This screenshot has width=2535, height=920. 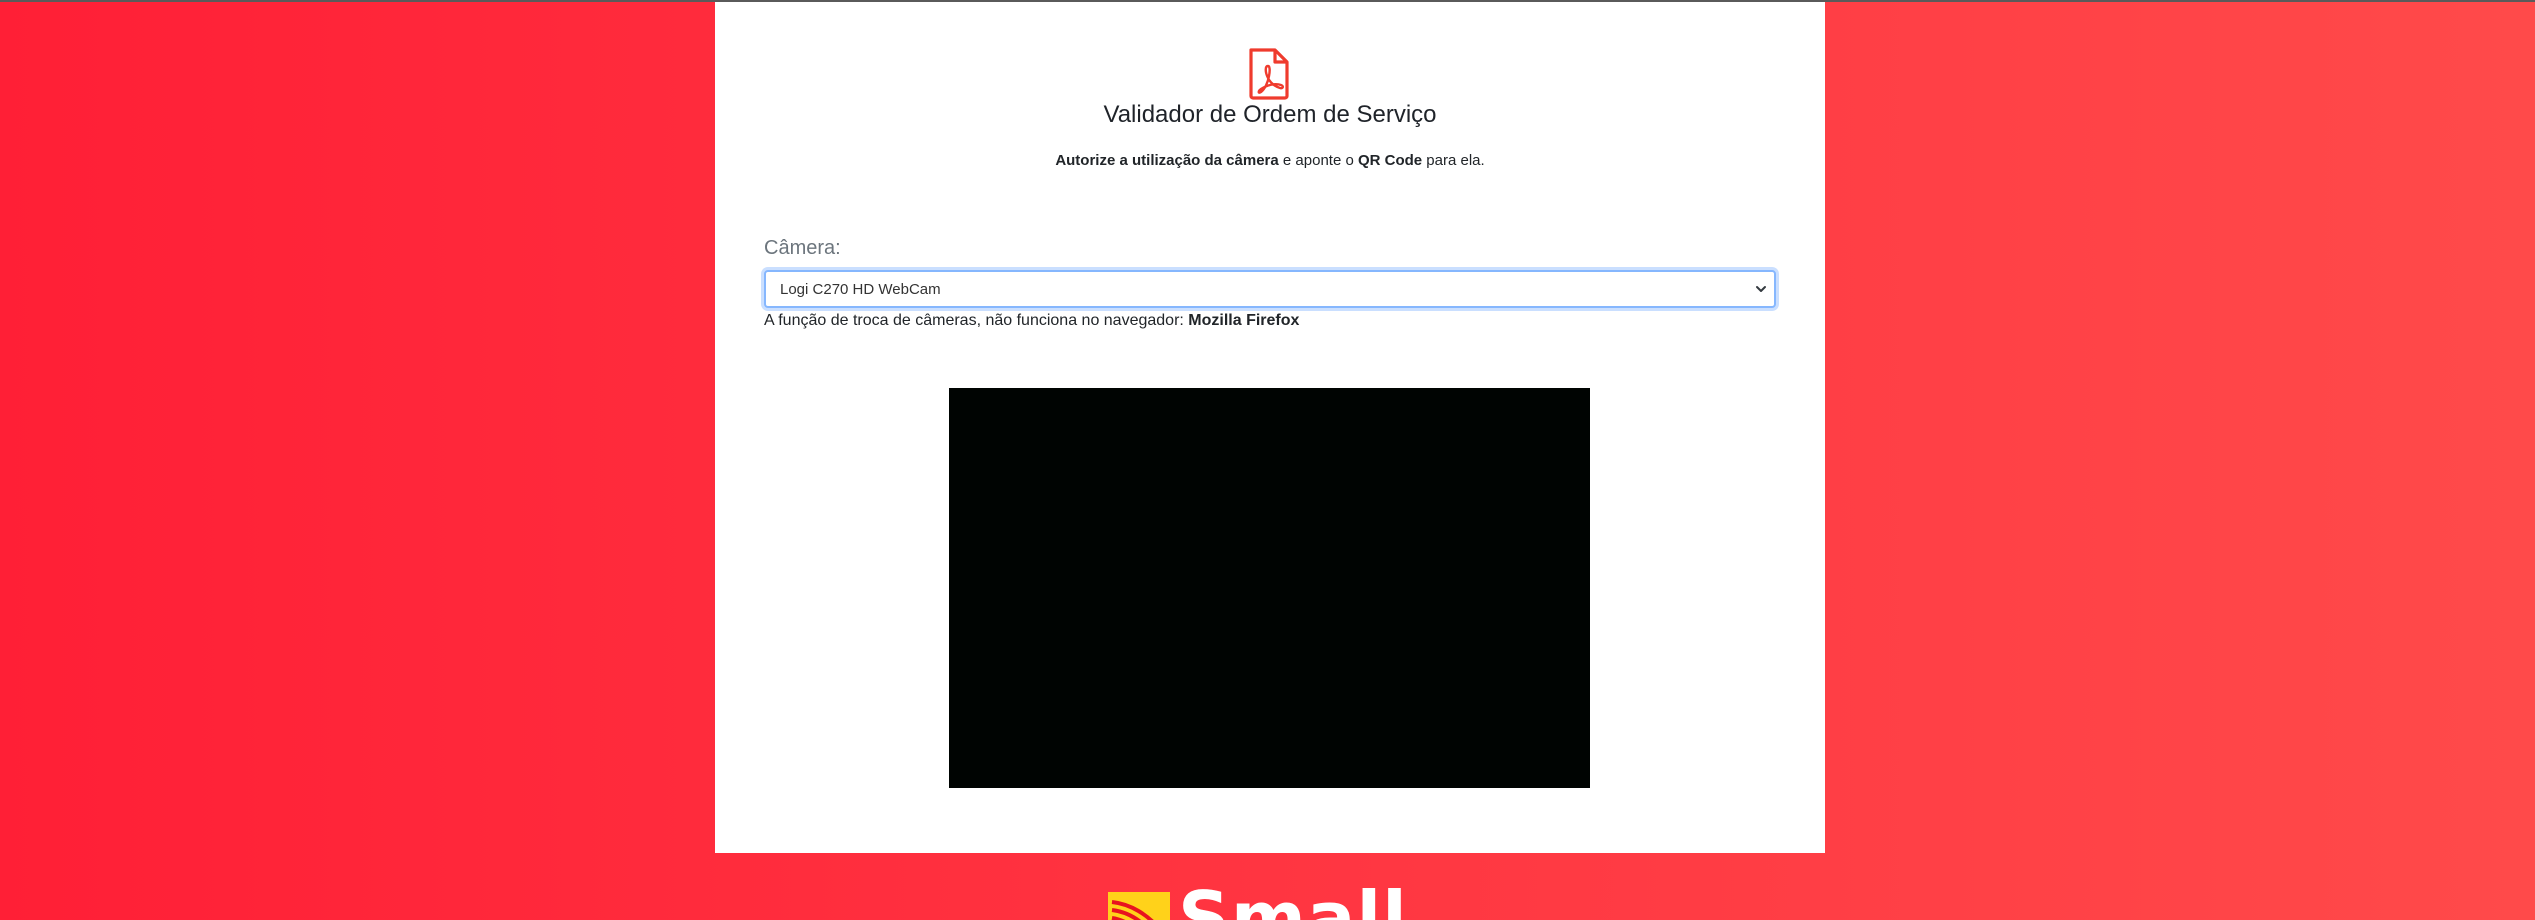 What do you see at coordinates (1244, 320) in the screenshot?
I see `notice-browser: Mozilla Firefox` at bounding box center [1244, 320].